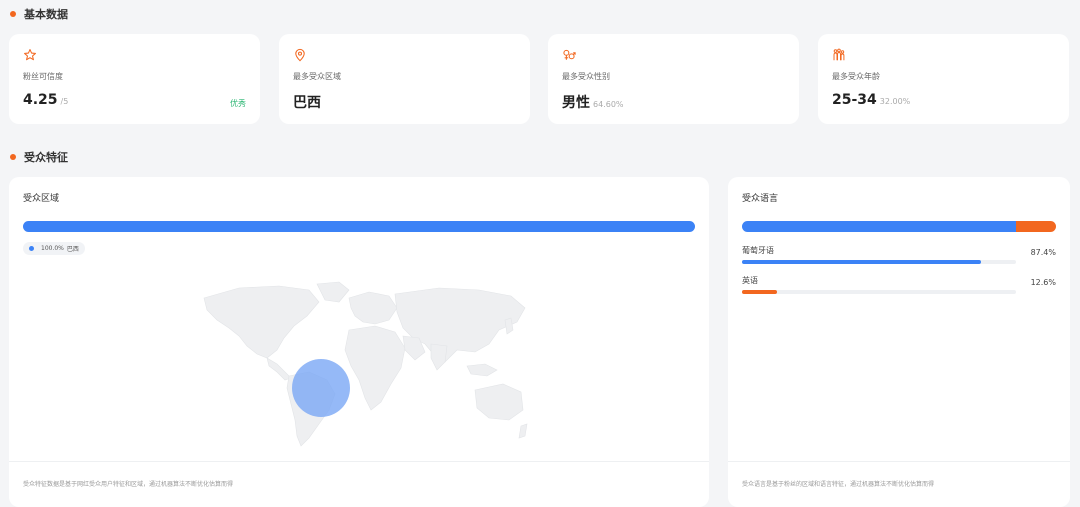 The width and height of the screenshot is (1080, 507). I want to click on stat-label: 最多受众性别, so click(586, 76).